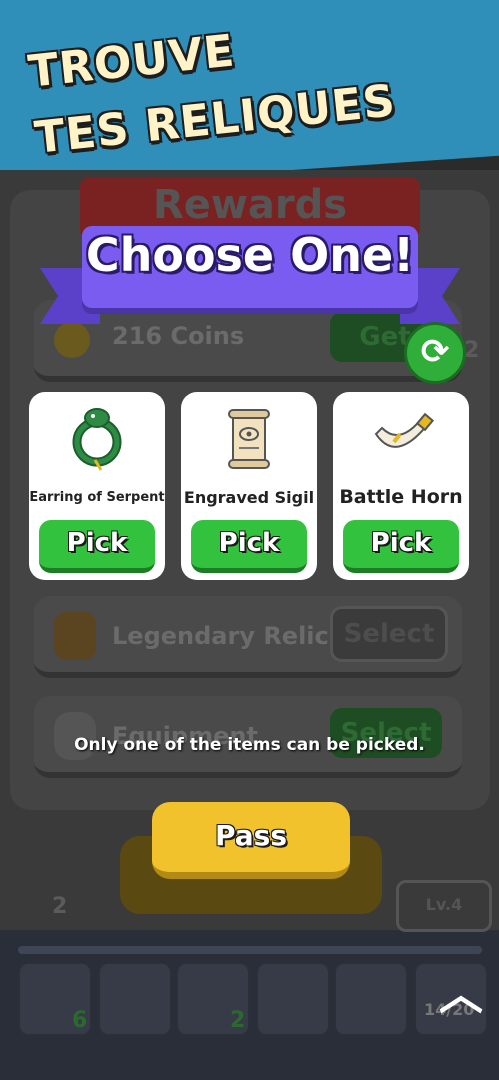 This screenshot has height=1080, width=499. Describe the element at coordinates (472, 350) in the screenshot. I see `coins-count: 2` at that location.